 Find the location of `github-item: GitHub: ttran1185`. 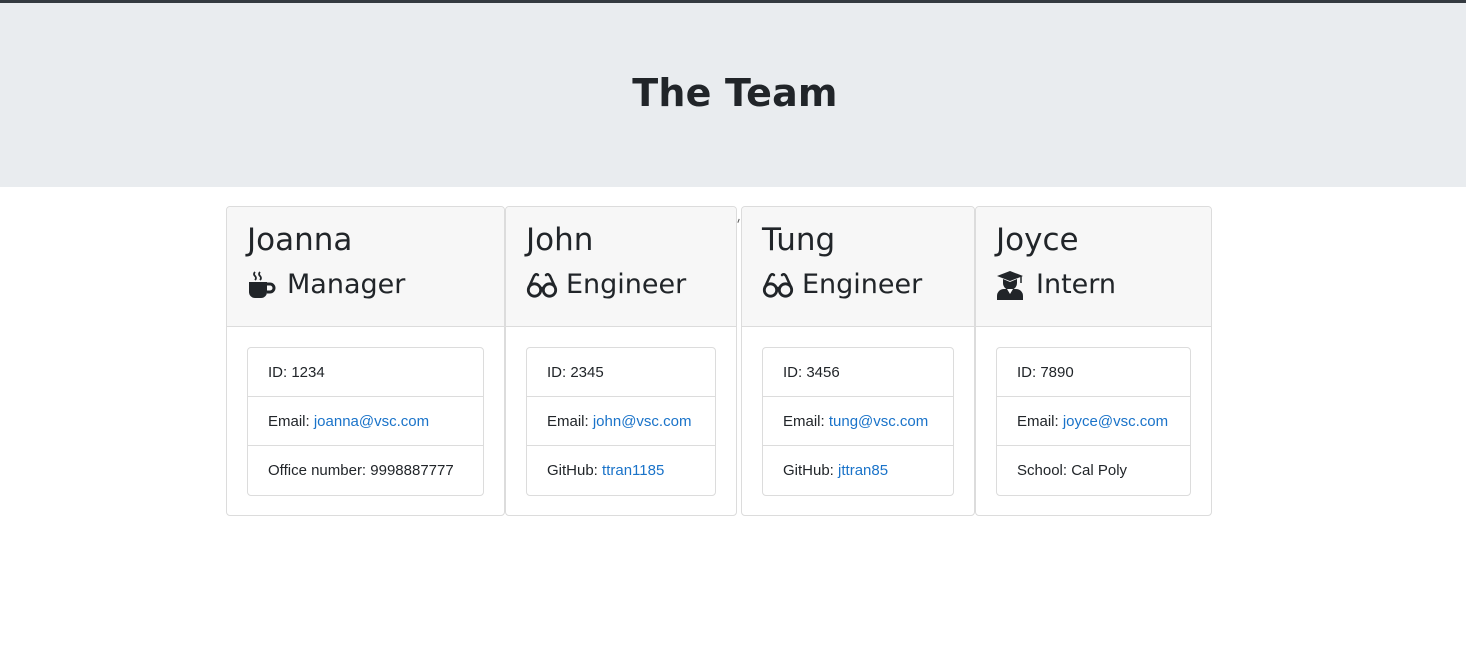

github-item: GitHub: ttran1185 is located at coordinates (621, 470).